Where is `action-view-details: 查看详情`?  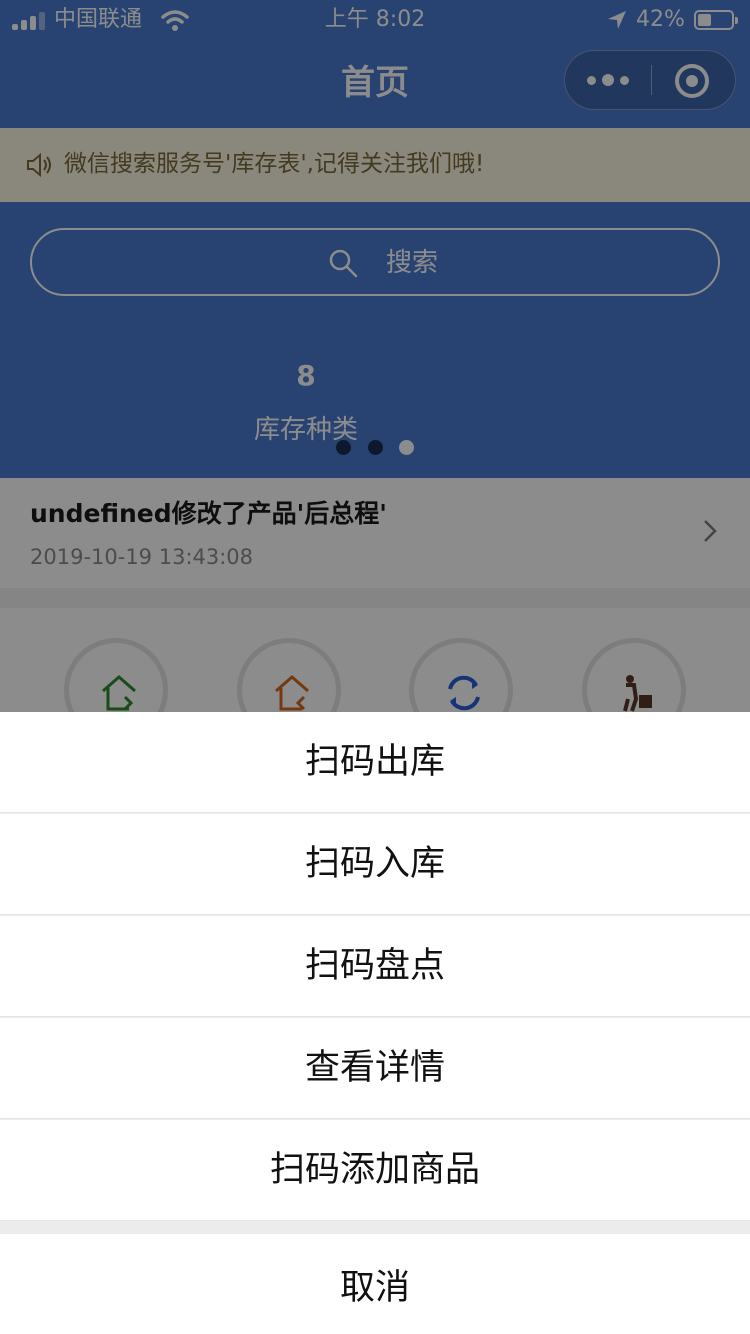
action-view-details: 查看详情 is located at coordinates (375, 1068).